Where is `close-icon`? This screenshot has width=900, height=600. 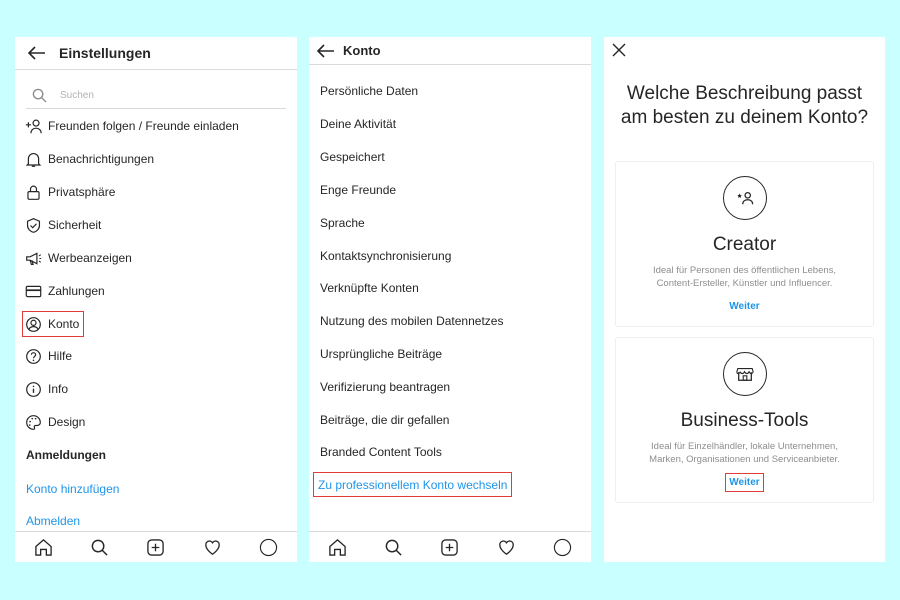
close-icon is located at coordinates (621, 52).